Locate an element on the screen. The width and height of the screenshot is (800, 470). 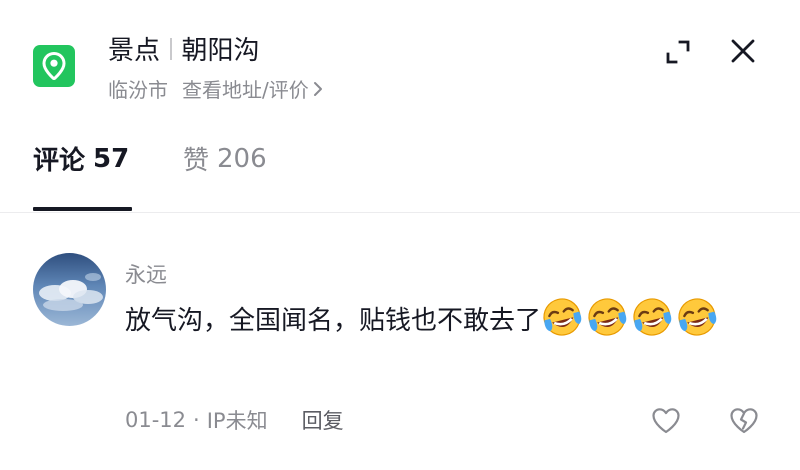
expand-icon is located at coordinates (678, 52).